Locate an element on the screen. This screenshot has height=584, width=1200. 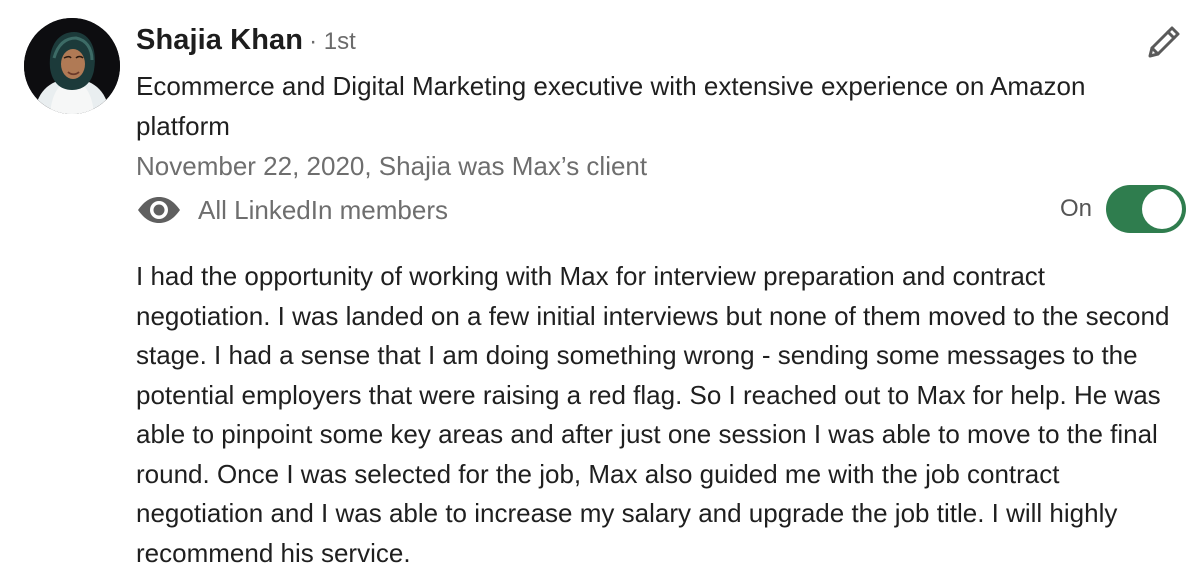
visibility-setting: All LinkedIn members is located at coordinates (292, 210).